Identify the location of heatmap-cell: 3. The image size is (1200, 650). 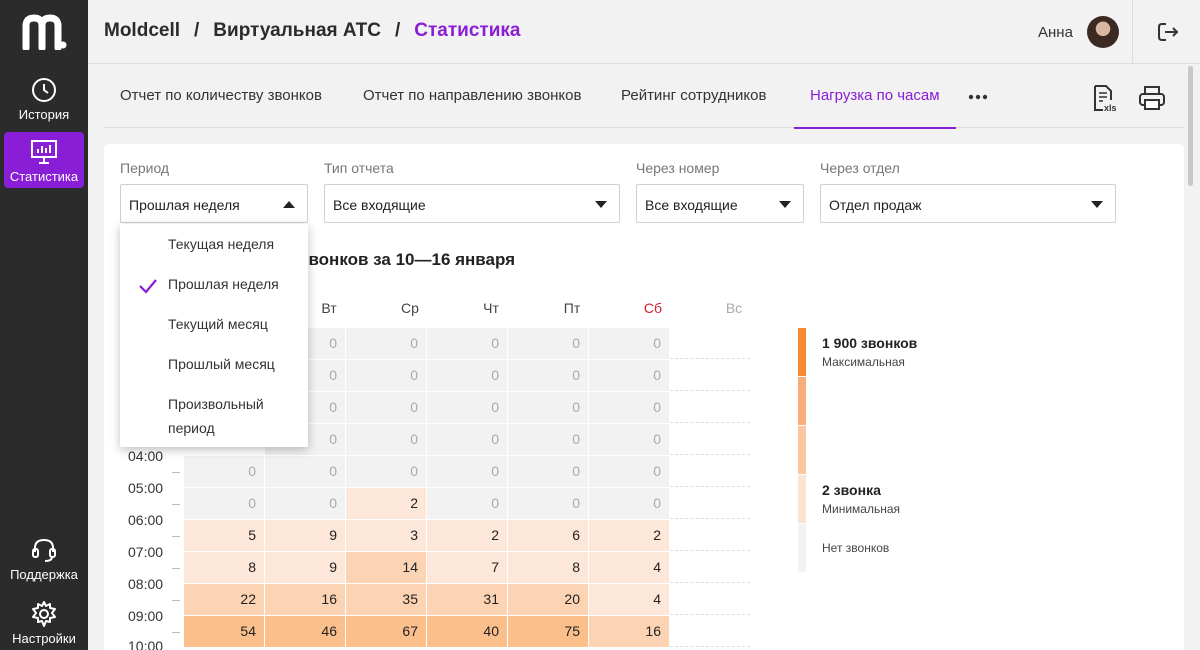
(386, 535).